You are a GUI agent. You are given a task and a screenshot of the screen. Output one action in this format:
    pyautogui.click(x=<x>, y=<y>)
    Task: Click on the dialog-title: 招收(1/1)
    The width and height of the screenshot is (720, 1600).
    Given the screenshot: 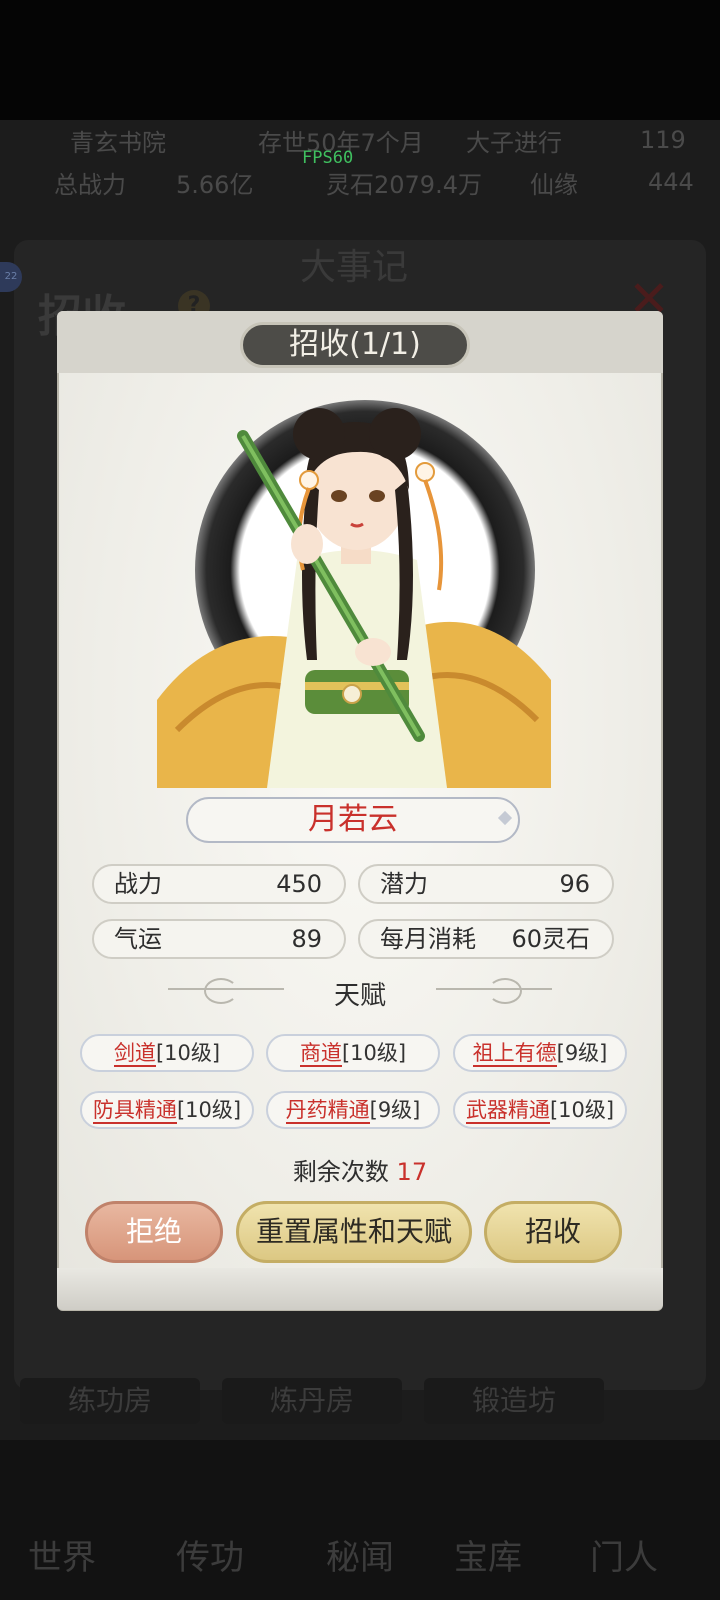 What is the action you would take?
    pyautogui.click(x=355, y=345)
    